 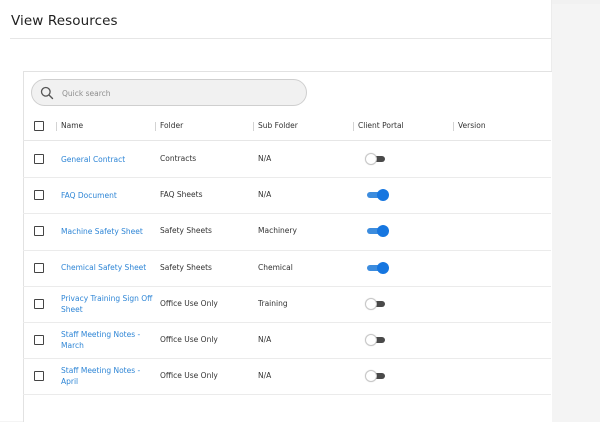 I want to click on resource-name-link: Privacy Training Sign Off Sheet, so click(x=107, y=304).